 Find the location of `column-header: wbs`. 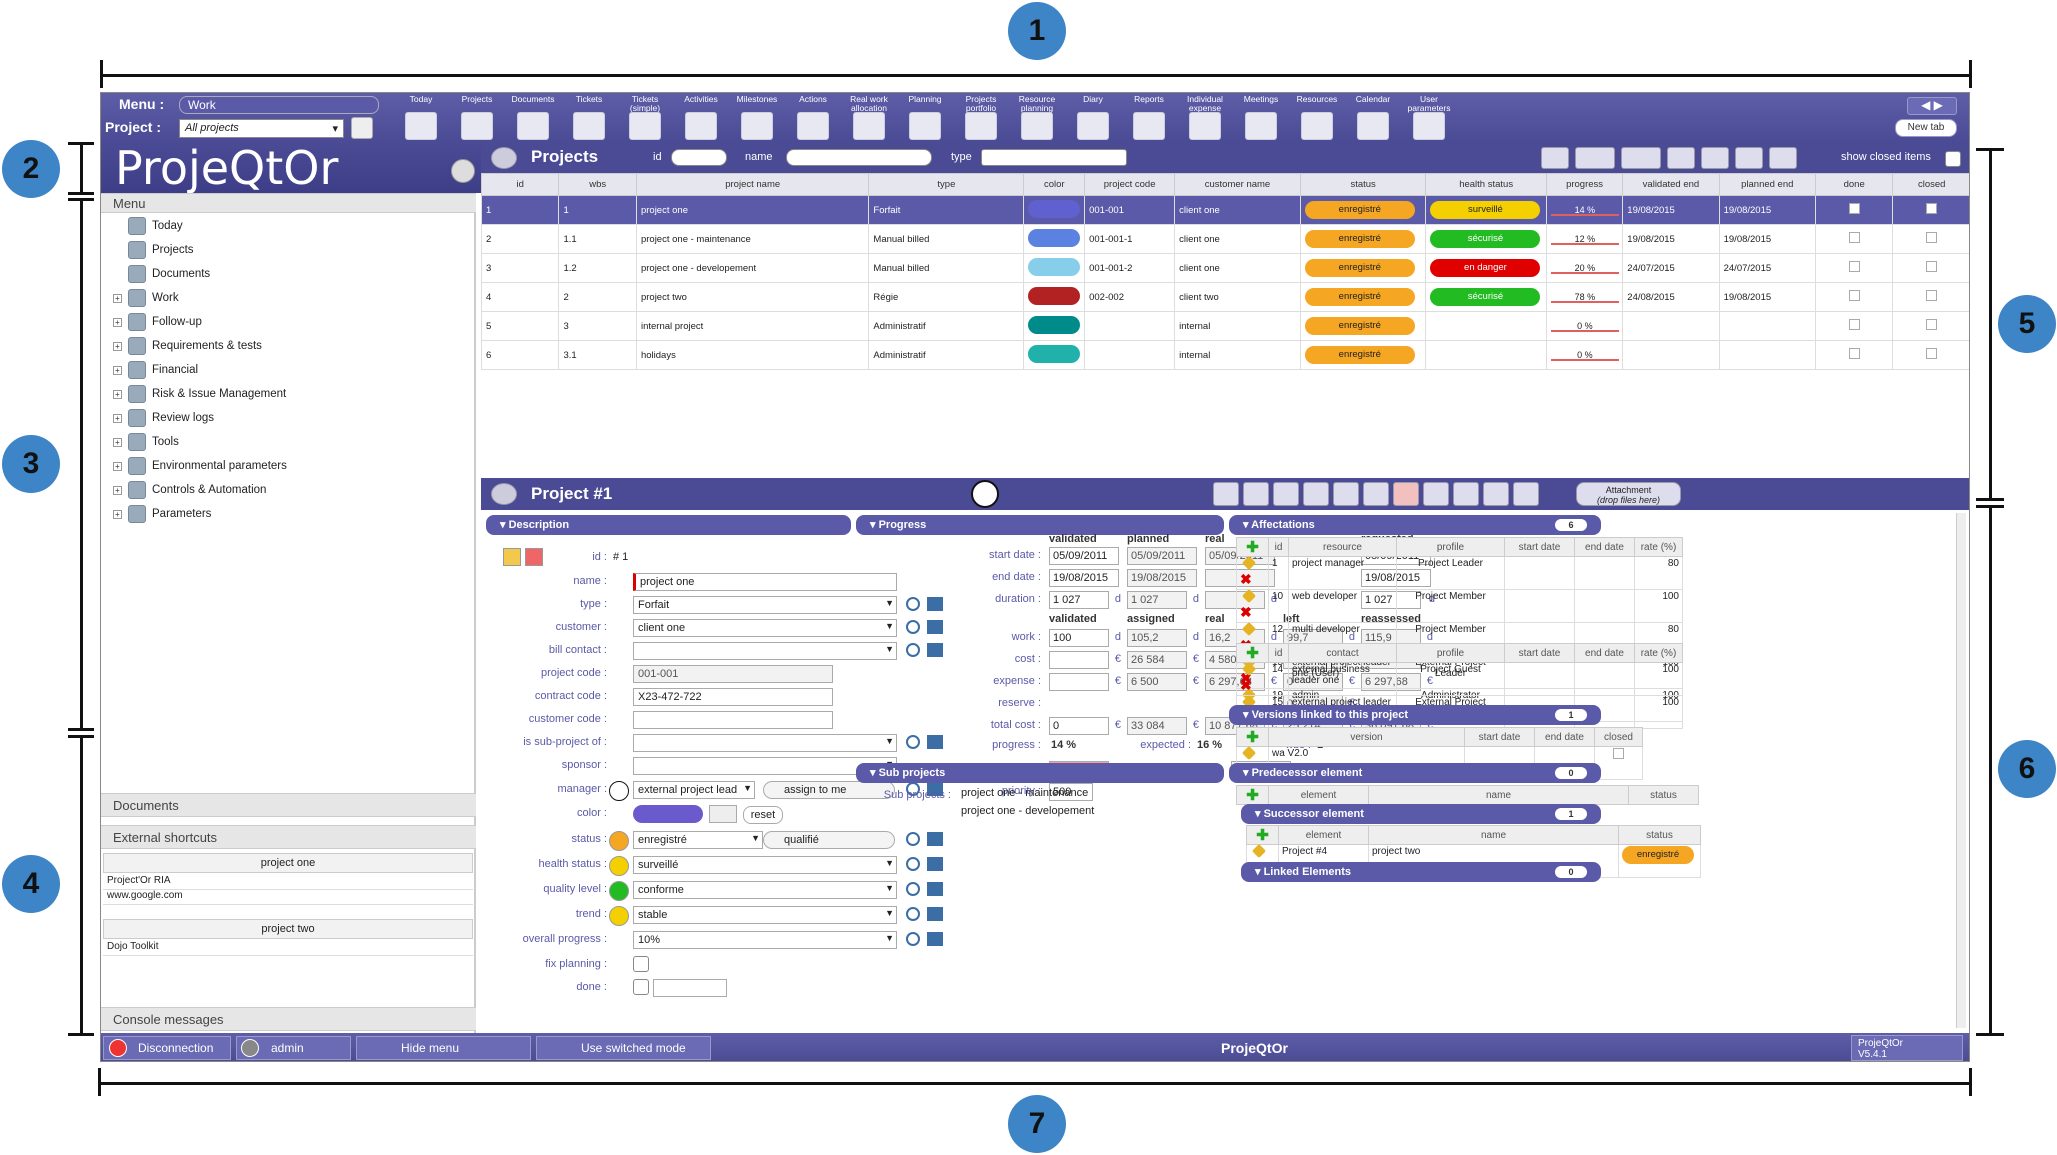

column-header: wbs is located at coordinates (597, 184).